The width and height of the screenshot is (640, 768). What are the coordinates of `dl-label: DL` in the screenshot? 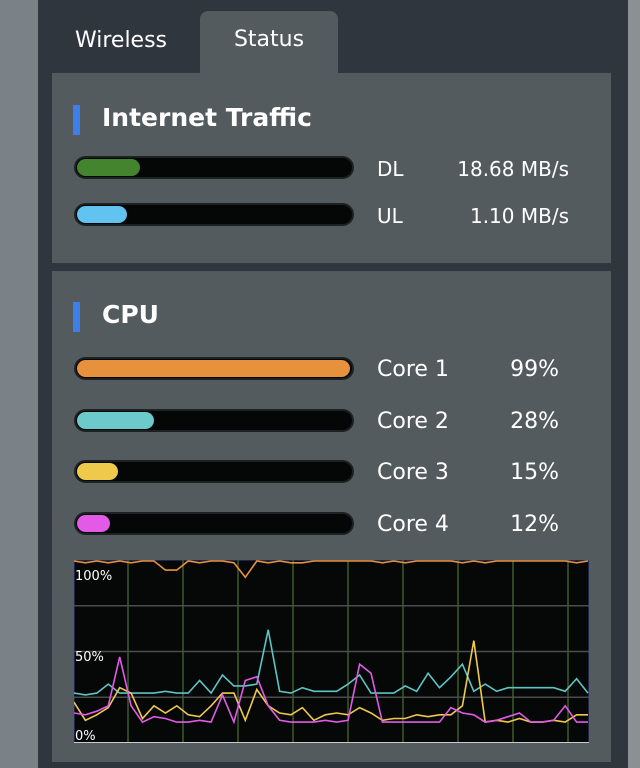 It's located at (390, 169).